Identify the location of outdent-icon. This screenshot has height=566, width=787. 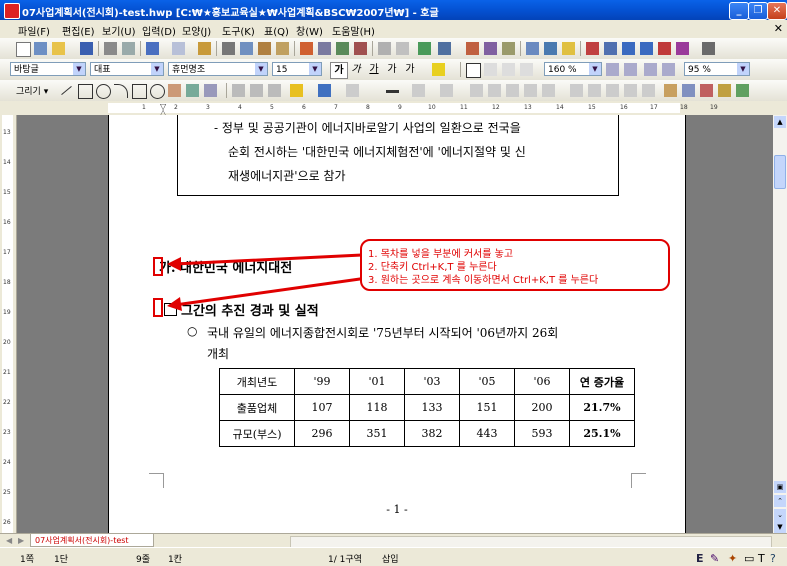
(630, 69).